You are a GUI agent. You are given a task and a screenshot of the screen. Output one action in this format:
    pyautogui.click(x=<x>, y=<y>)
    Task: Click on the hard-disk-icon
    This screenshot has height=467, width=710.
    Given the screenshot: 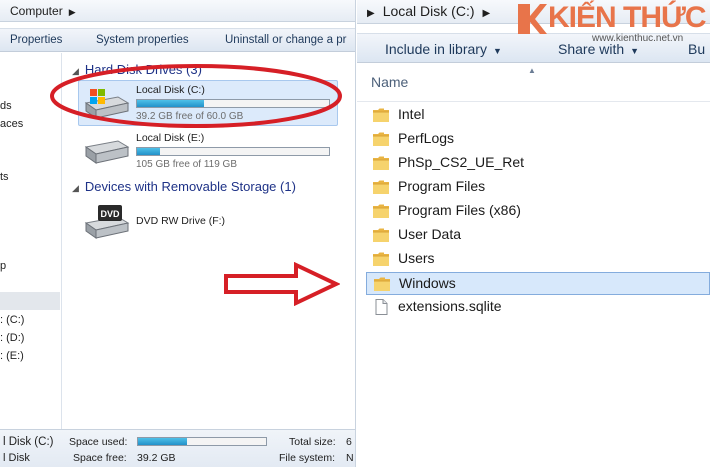 What is the action you would take?
    pyautogui.click(x=107, y=152)
    